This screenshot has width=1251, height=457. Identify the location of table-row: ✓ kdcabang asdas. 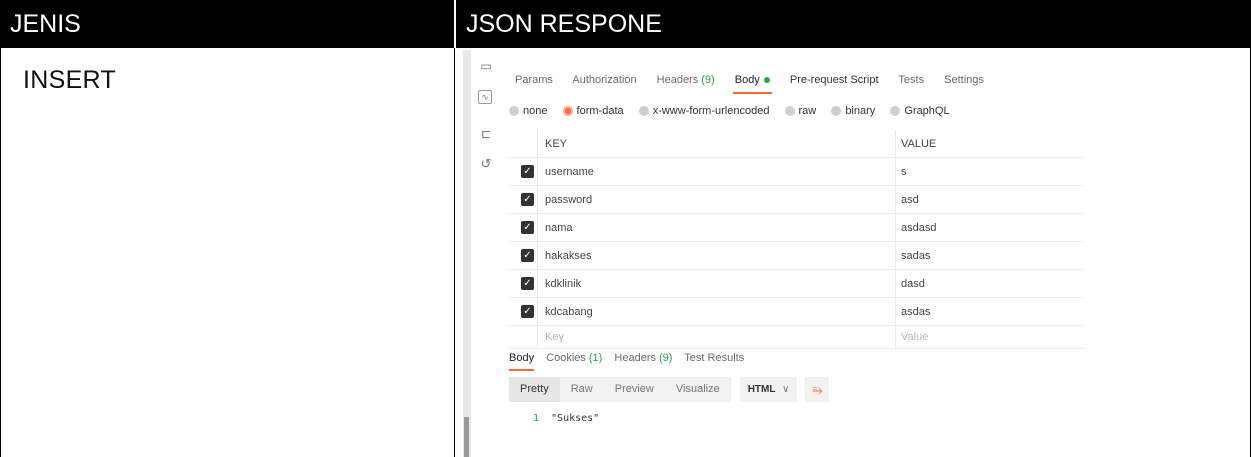
(797, 312).